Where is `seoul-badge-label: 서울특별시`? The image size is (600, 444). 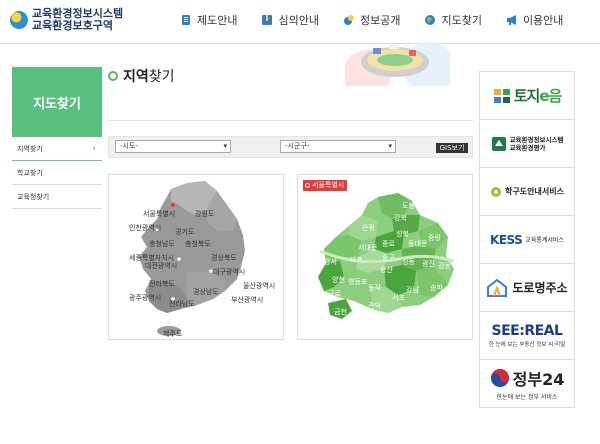
seoul-badge-label: 서울특별시 is located at coordinates (328, 185).